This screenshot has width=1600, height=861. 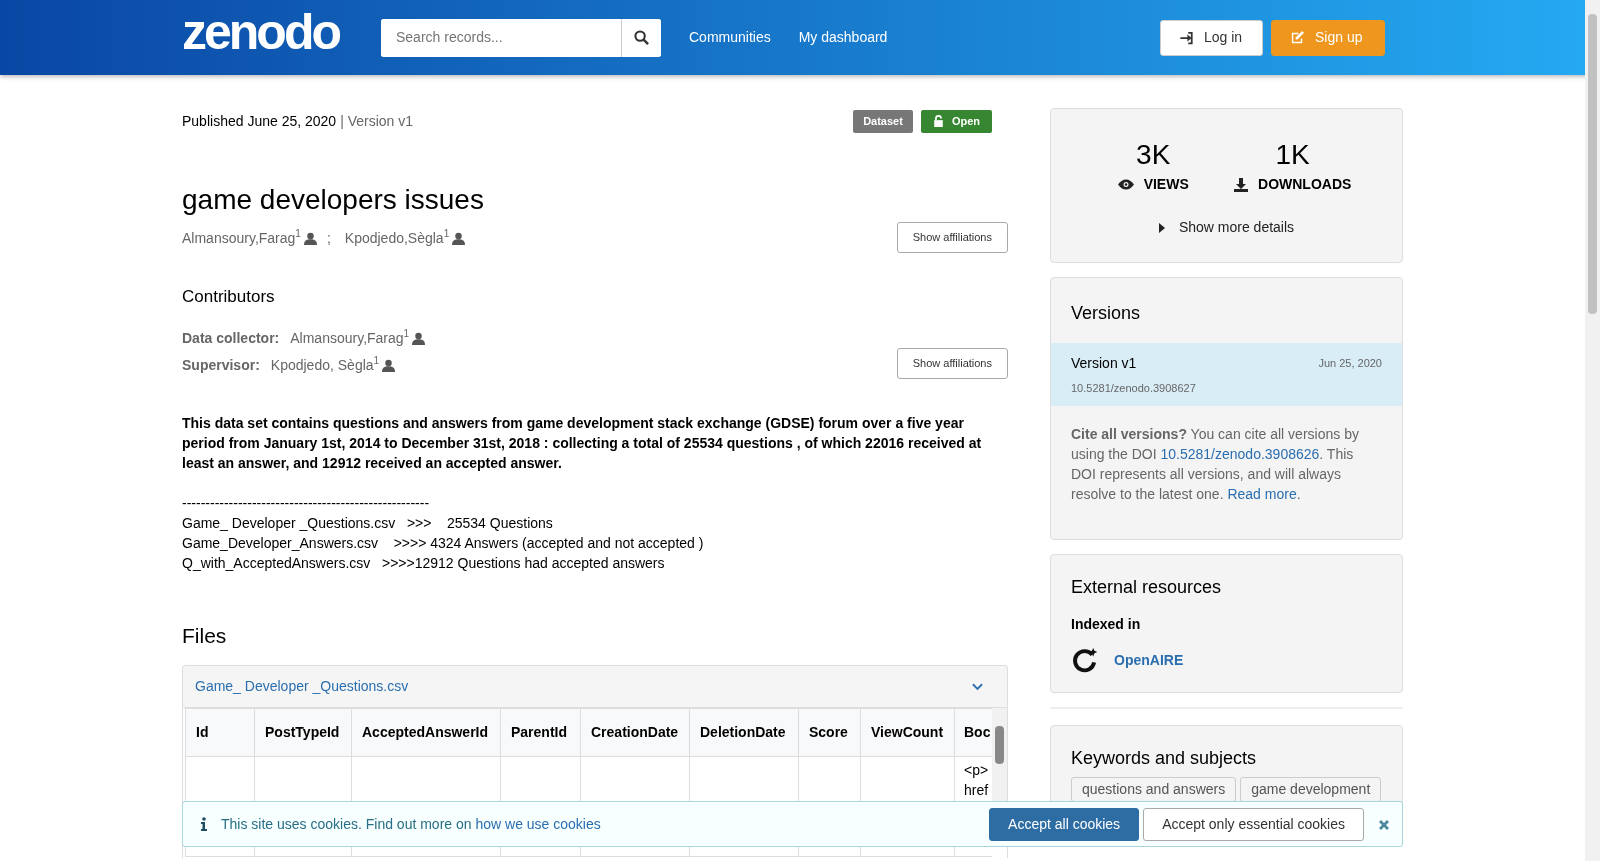 What do you see at coordinates (999, 755) in the screenshot?
I see `scrollbar` at bounding box center [999, 755].